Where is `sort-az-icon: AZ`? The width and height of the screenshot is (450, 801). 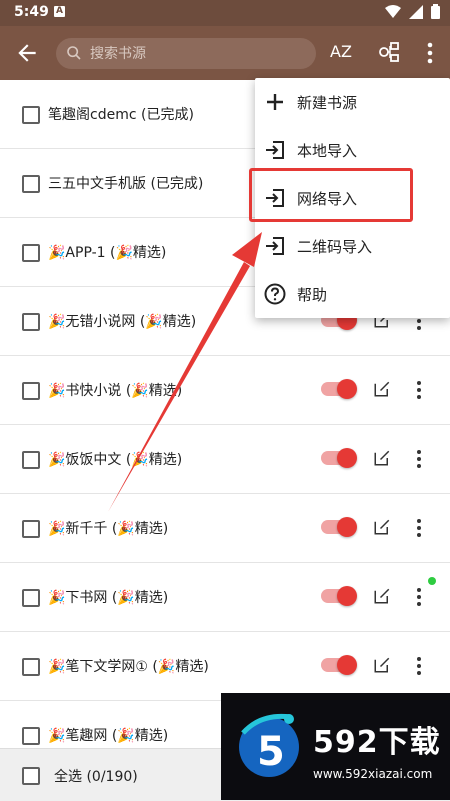
sort-az-icon: AZ is located at coordinates (341, 51).